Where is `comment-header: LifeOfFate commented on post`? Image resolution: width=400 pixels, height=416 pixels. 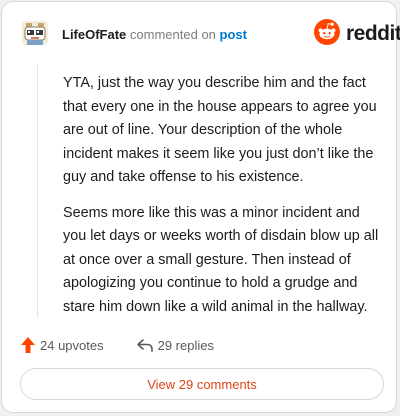
comment-header: LifeOfFate commented on post is located at coordinates (154, 34).